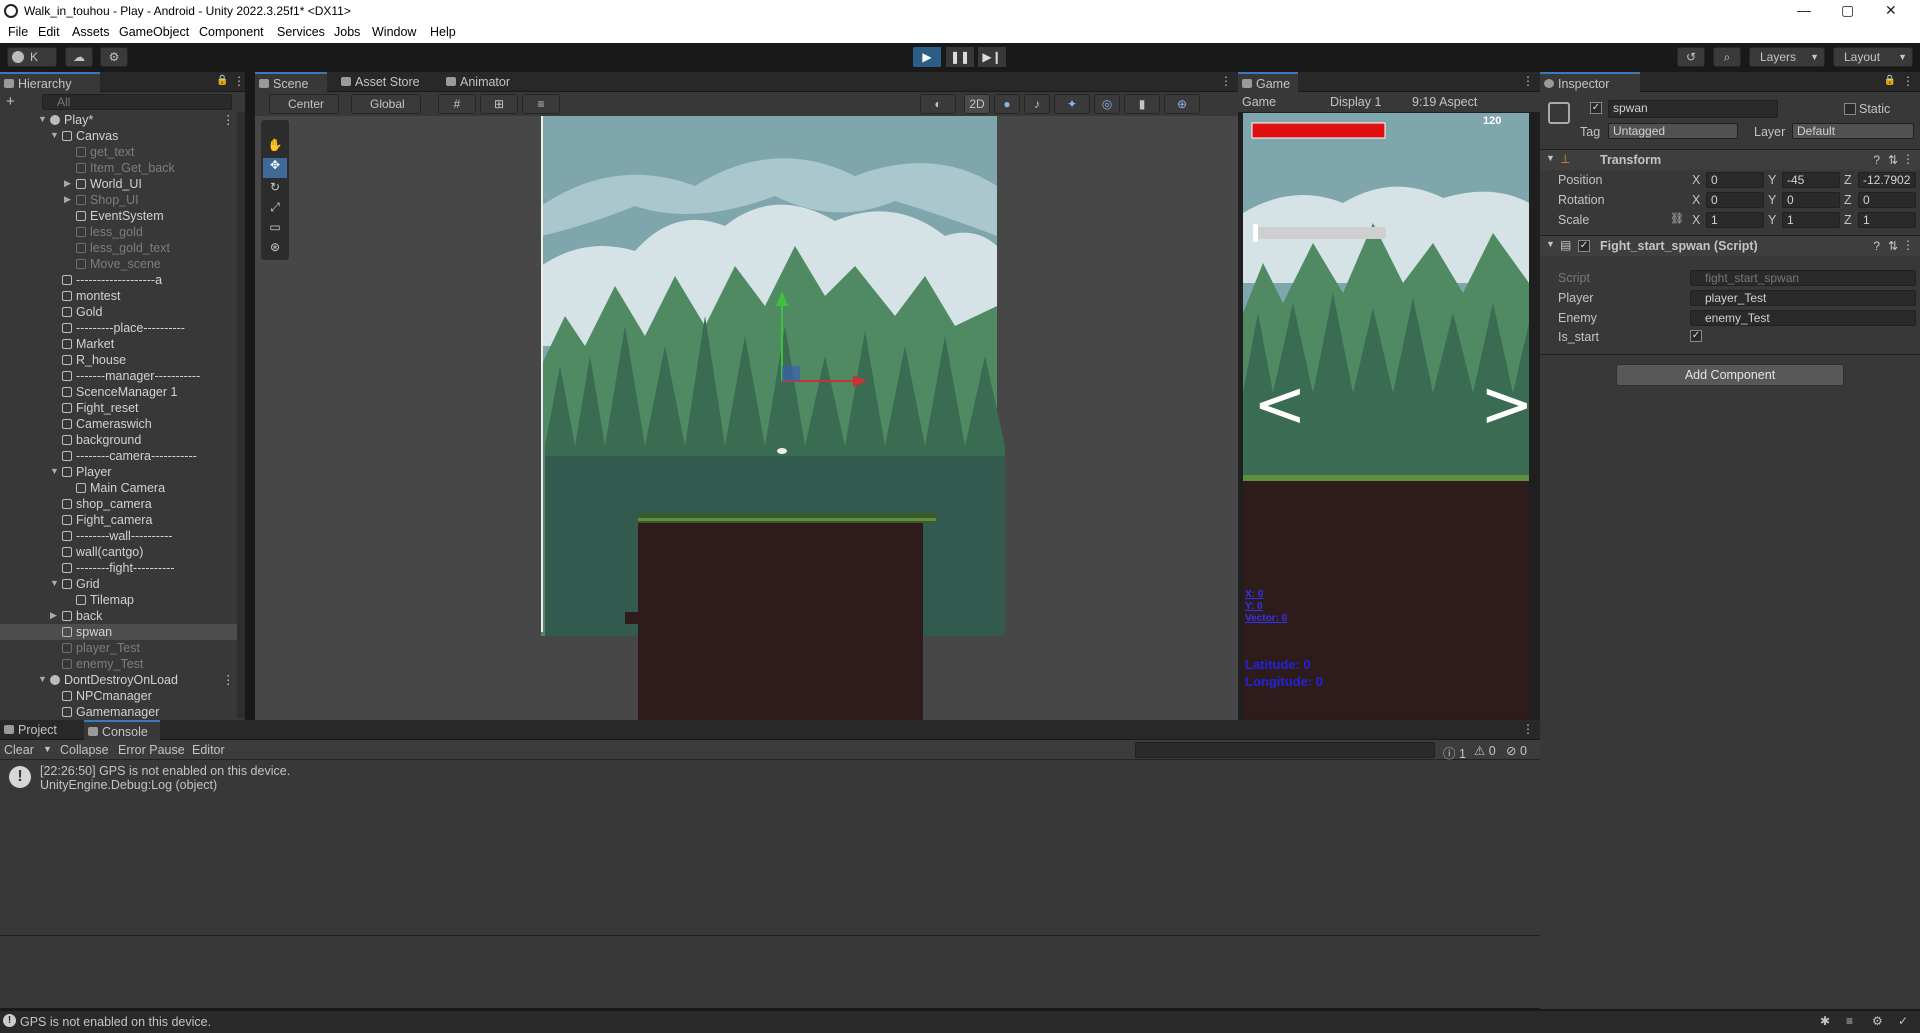 This screenshot has height=1033, width=1920. I want to click on stack-icon: ≡, so click(1849, 1021).